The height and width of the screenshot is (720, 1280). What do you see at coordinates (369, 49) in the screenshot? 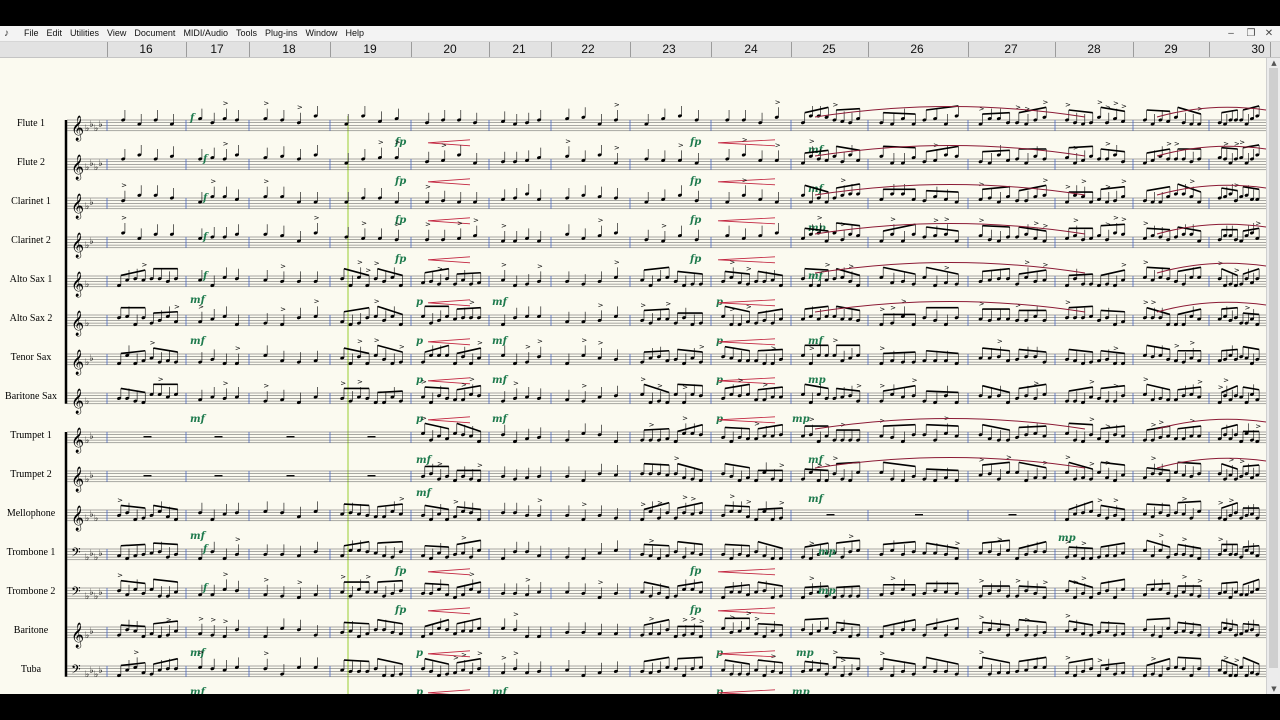
I see `ruler-measure-number: 19` at bounding box center [369, 49].